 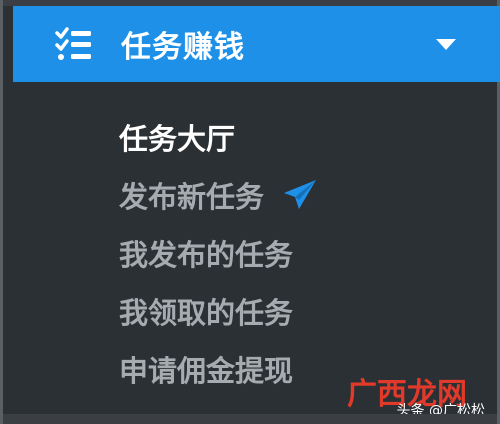 I want to click on bottom-border, so click(x=250, y=419).